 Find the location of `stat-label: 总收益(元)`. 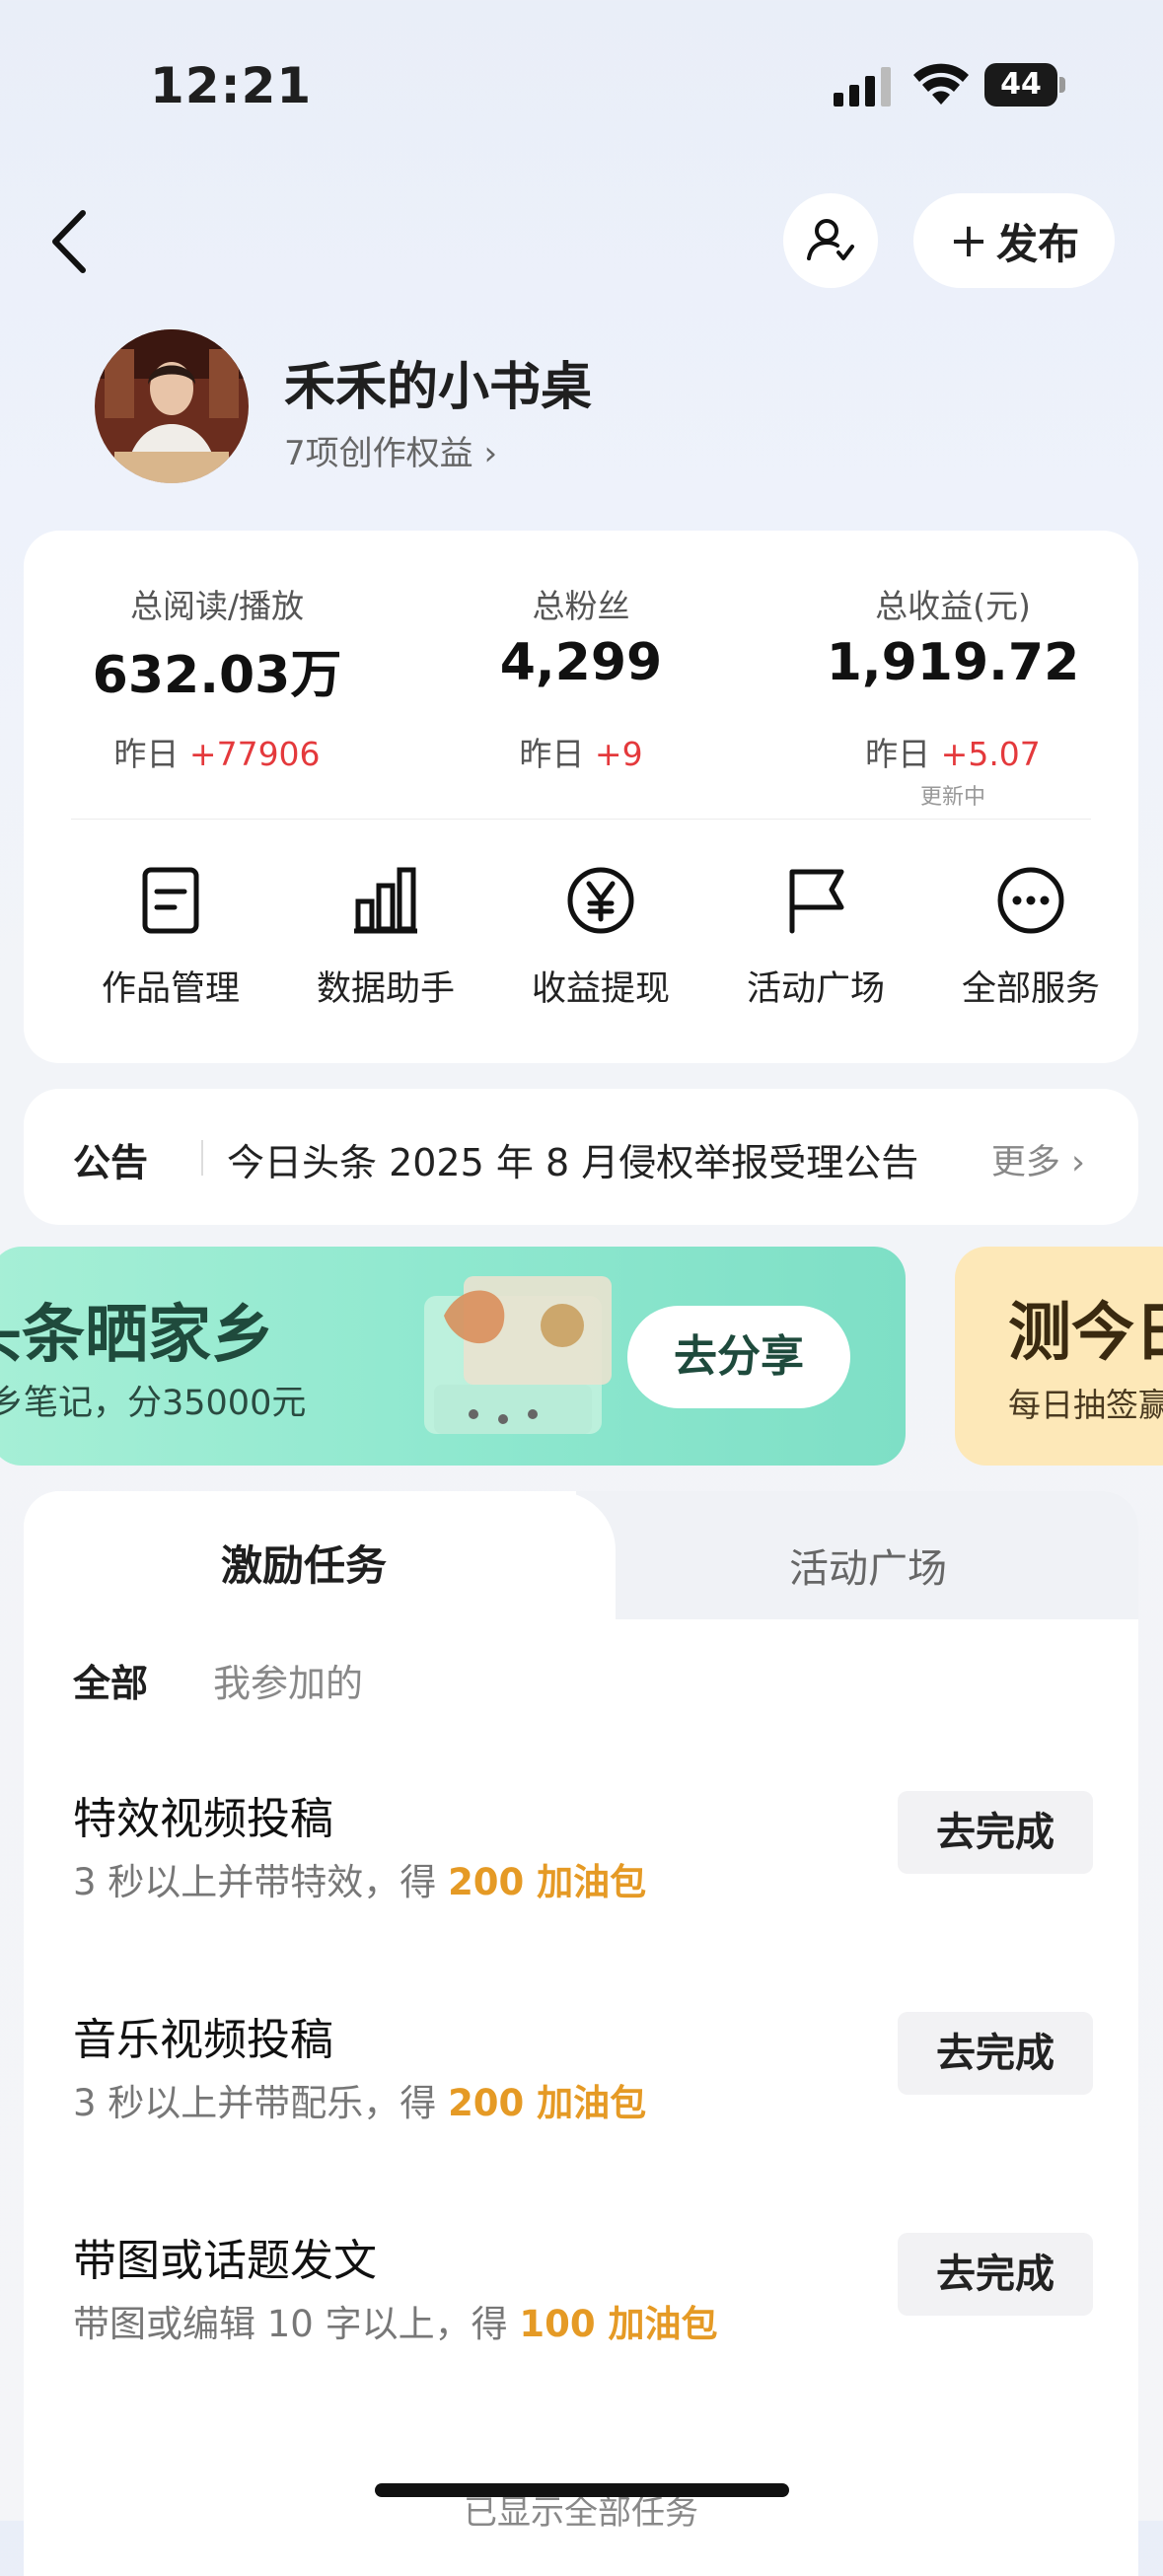

stat-label: 总收益(元) is located at coordinates (953, 606).